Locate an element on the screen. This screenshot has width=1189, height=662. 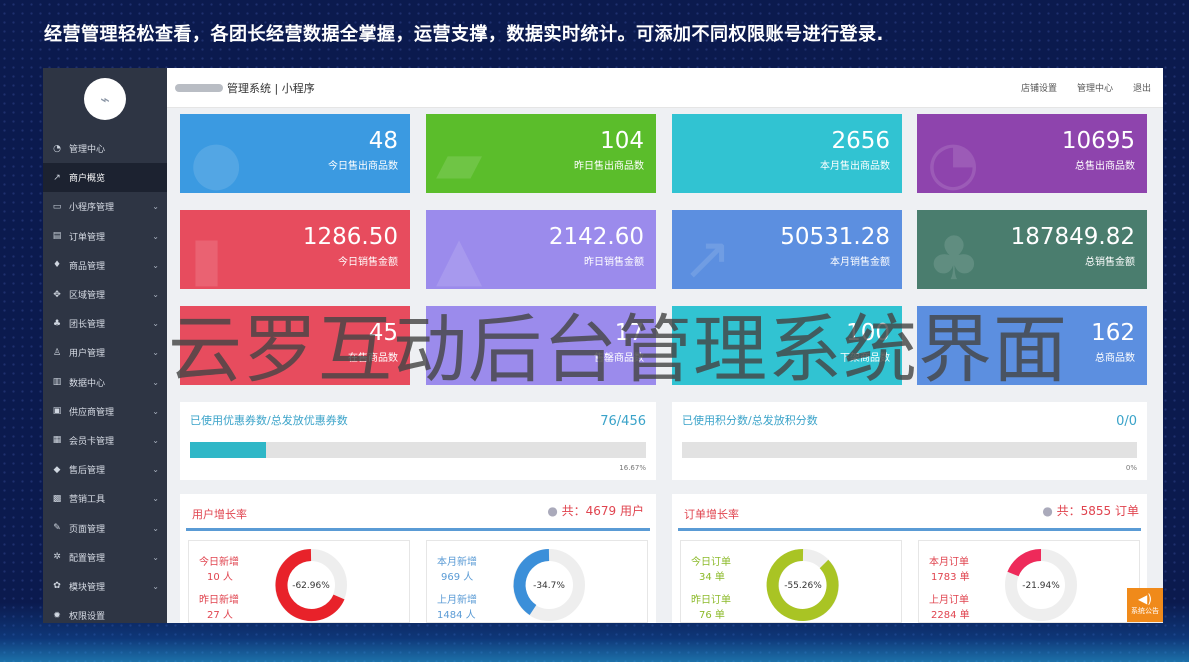
stat-label: 总销售金额 is located at coordinates (1110, 262).